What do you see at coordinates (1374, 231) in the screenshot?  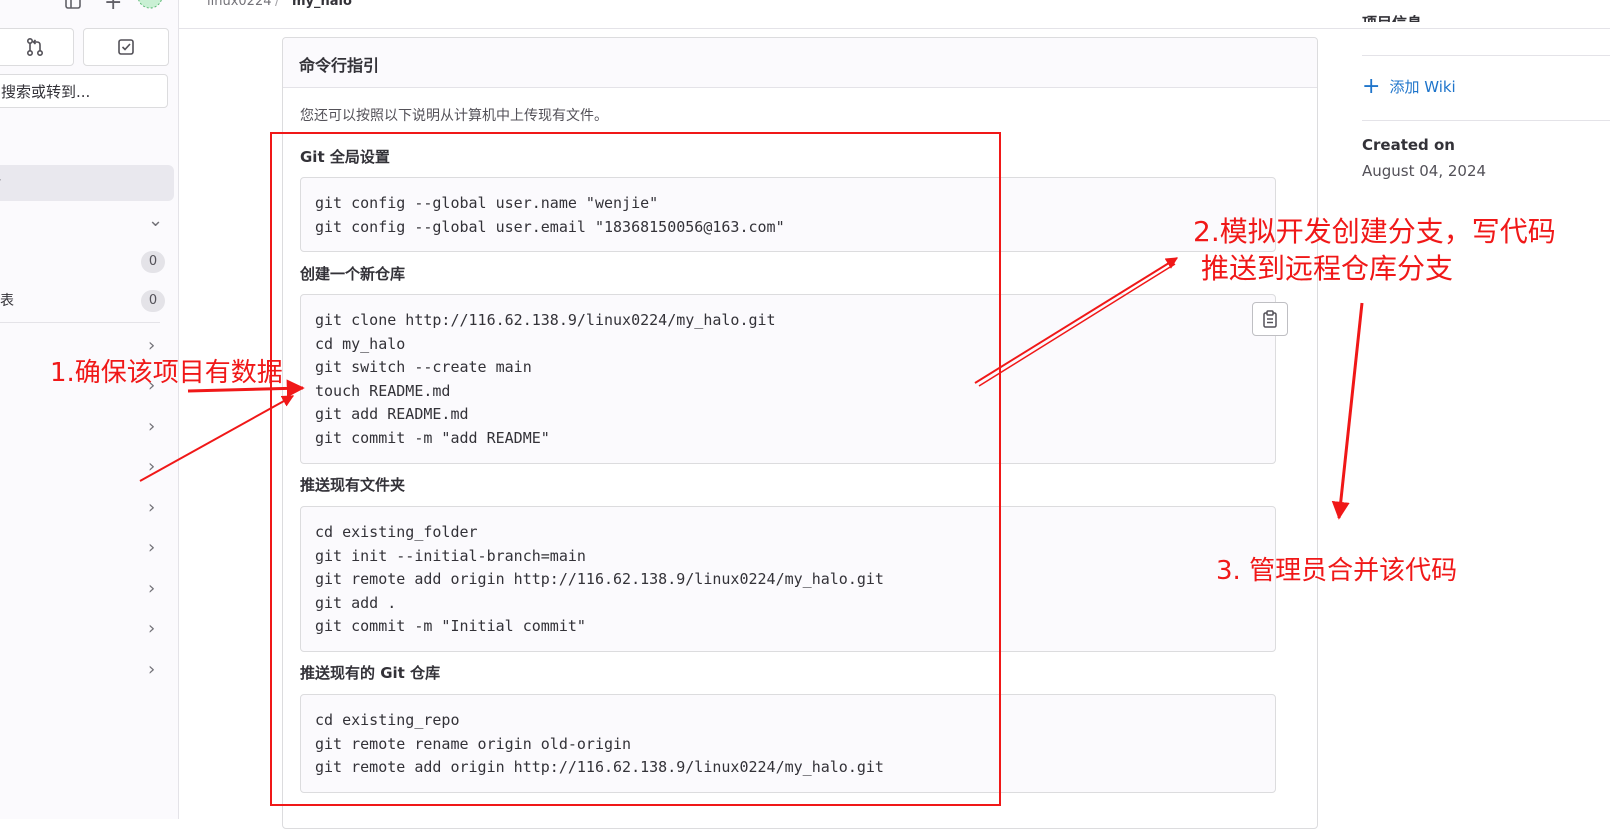 I see `annotation-step-2-line1: 2.模拟开发创建分支，写代码` at bounding box center [1374, 231].